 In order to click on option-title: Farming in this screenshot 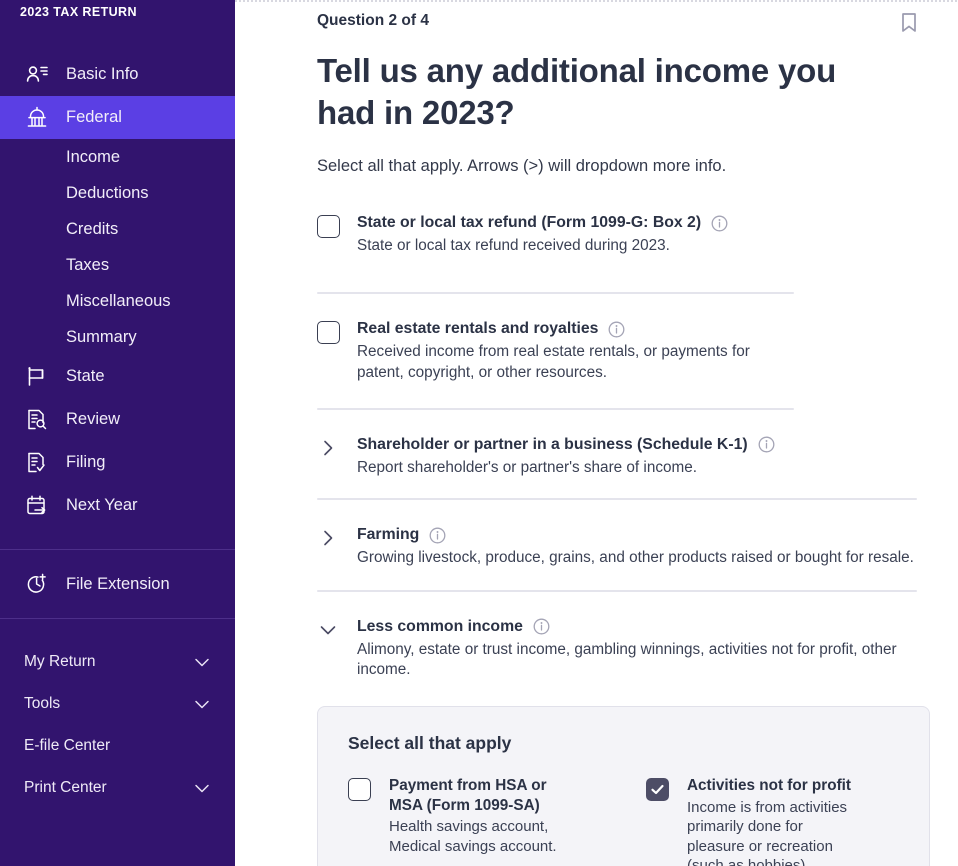, I will do `click(388, 535)`.